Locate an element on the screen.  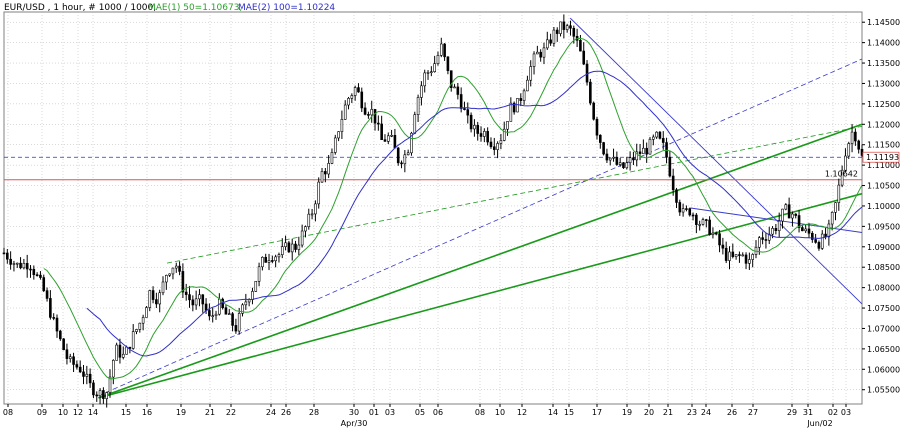
x-tick-label: 12 is located at coordinates (522, 412).